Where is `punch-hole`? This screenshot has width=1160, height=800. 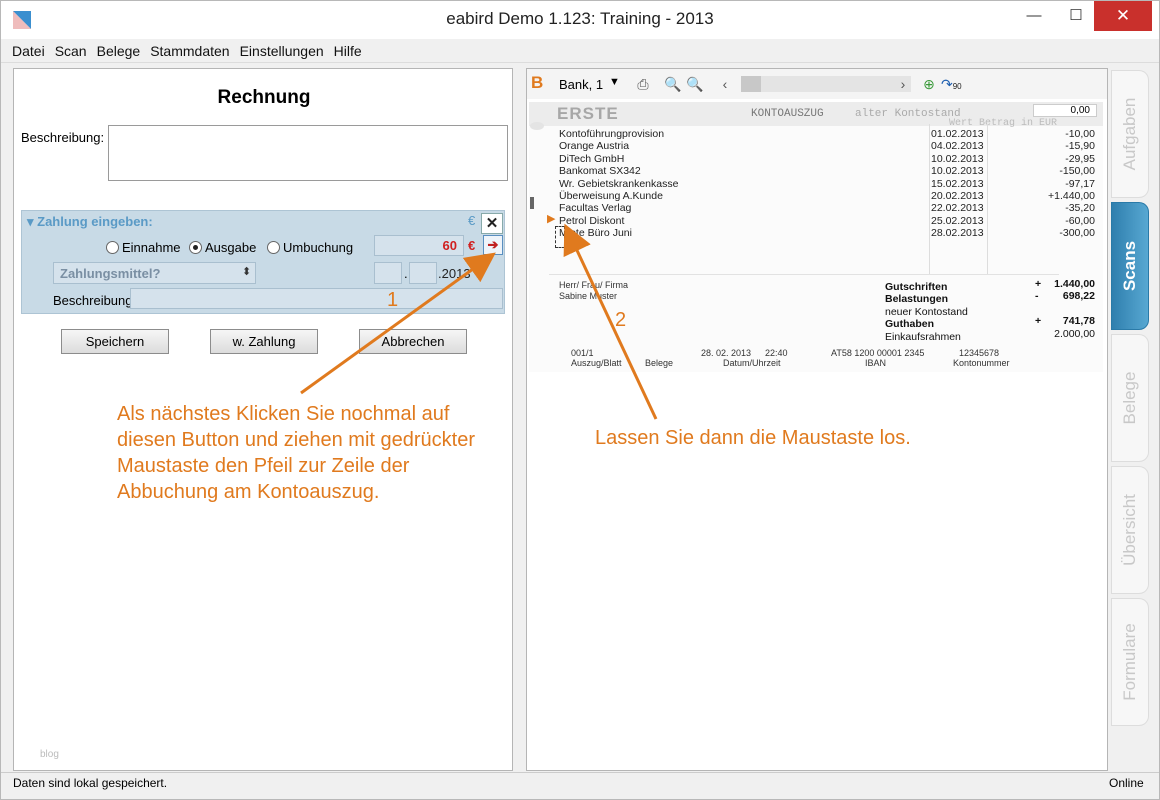 punch-hole is located at coordinates (537, 126).